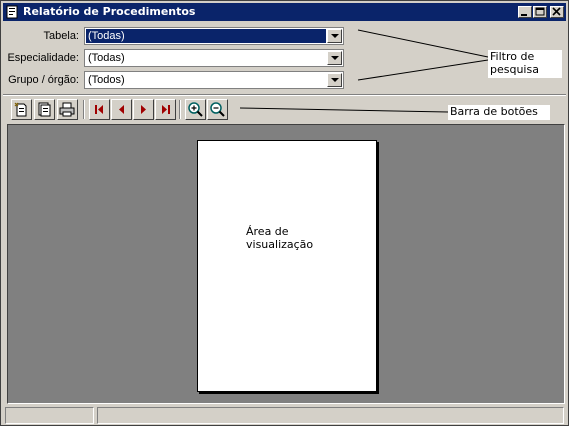 The width and height of the screenshot is (571, 428). Describe the element at coordinates (514, 69) in the screenshot. I see `filter-annotation-line2: pesquisa` at that location.